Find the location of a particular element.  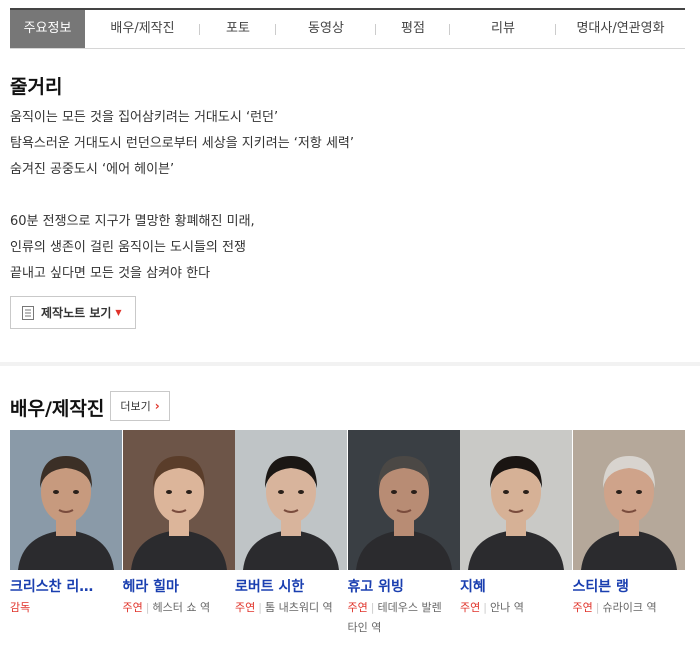

more-label: 더보기 is located at coordinates (135, 406).